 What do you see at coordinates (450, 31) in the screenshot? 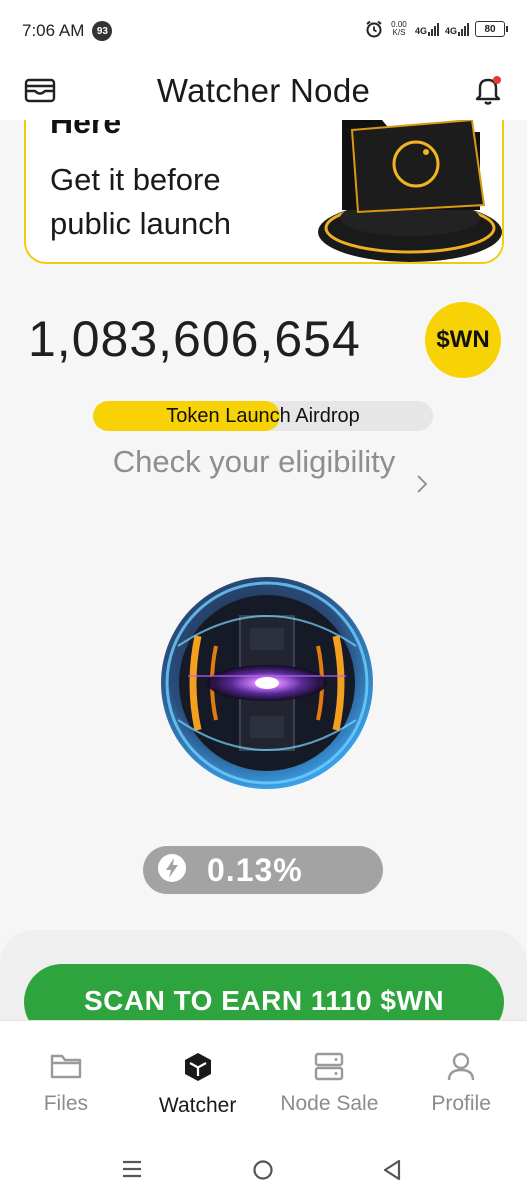
I see `signal-2-label: 4G` at bounding box center [450, 31].